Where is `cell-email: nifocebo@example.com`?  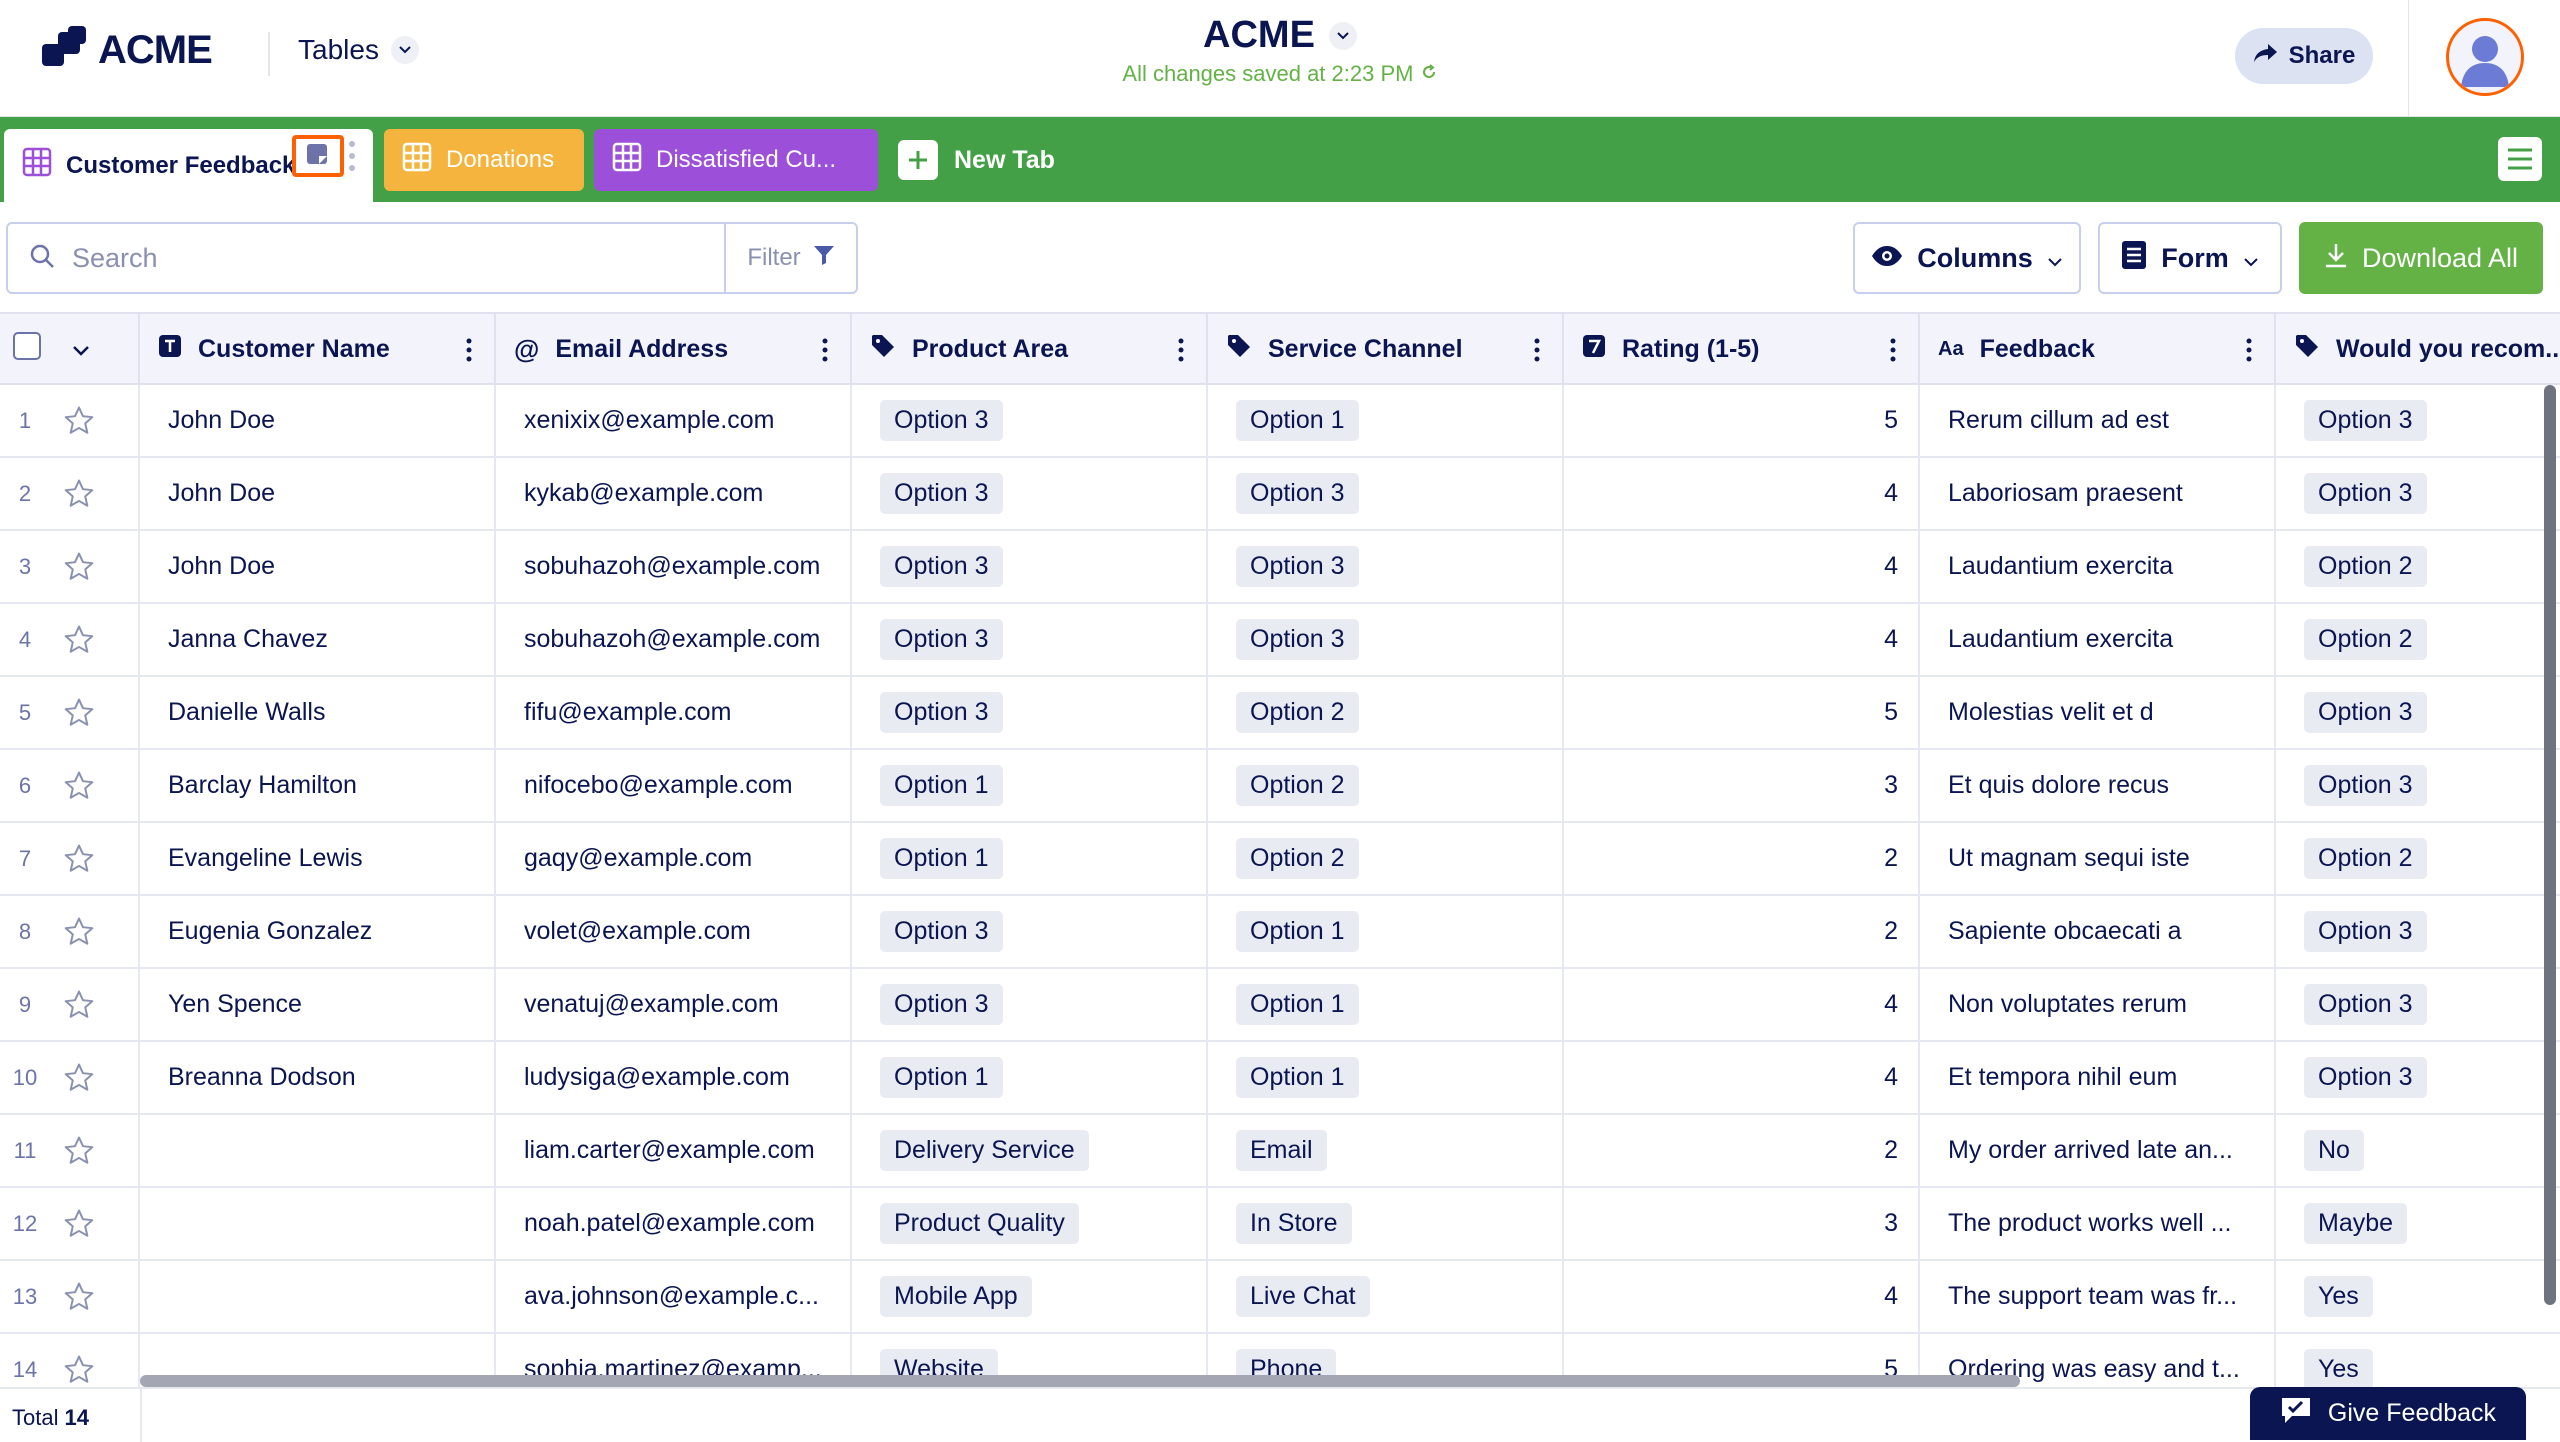 cell-email: nifocebo@example.com is located at coordinates (674, 785).